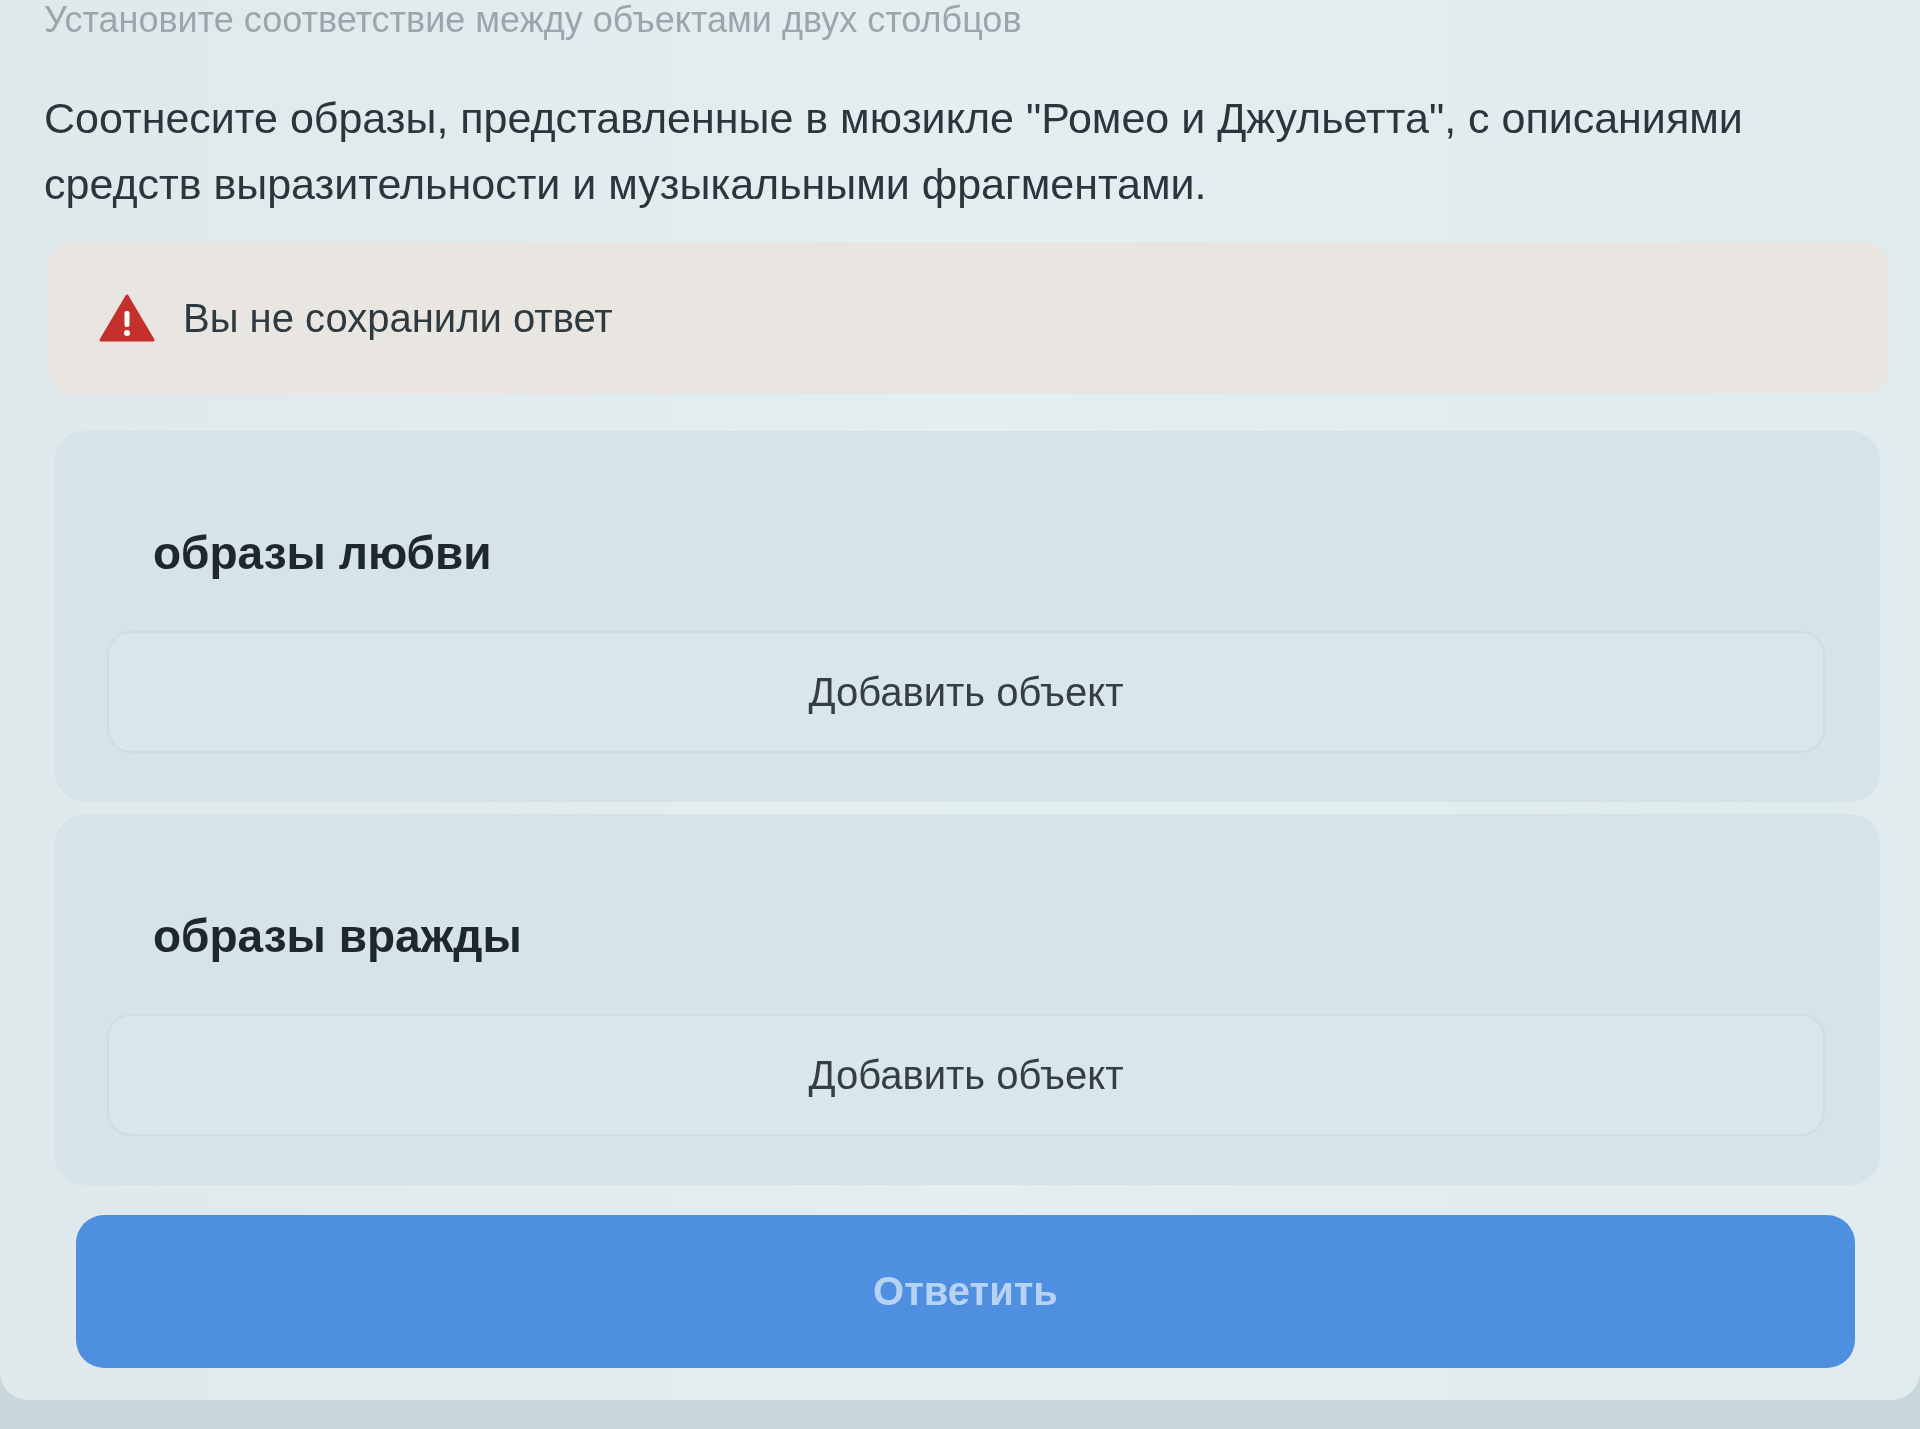  What do you see at coordinates (337, 936) in the screenshot?
I see `category-title: образы вражды` at bounding box center [337, 936].